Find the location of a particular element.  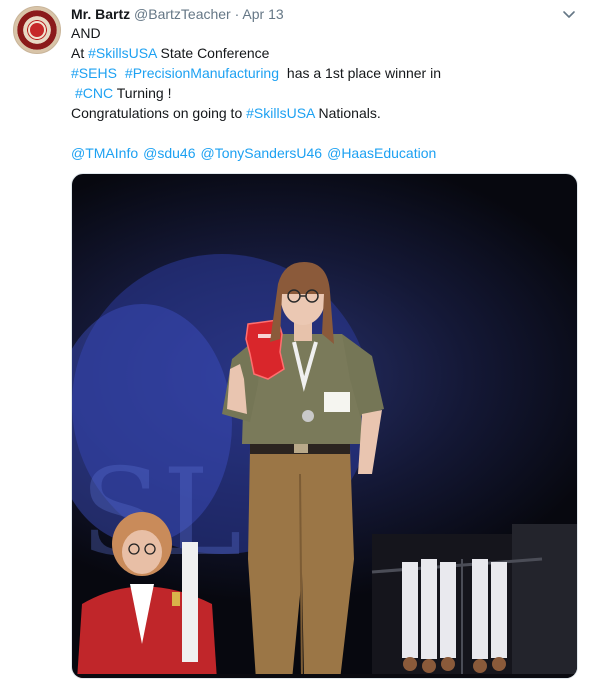

mention-tmainfo: @TMAInfo is located at coordinates (104, 153).